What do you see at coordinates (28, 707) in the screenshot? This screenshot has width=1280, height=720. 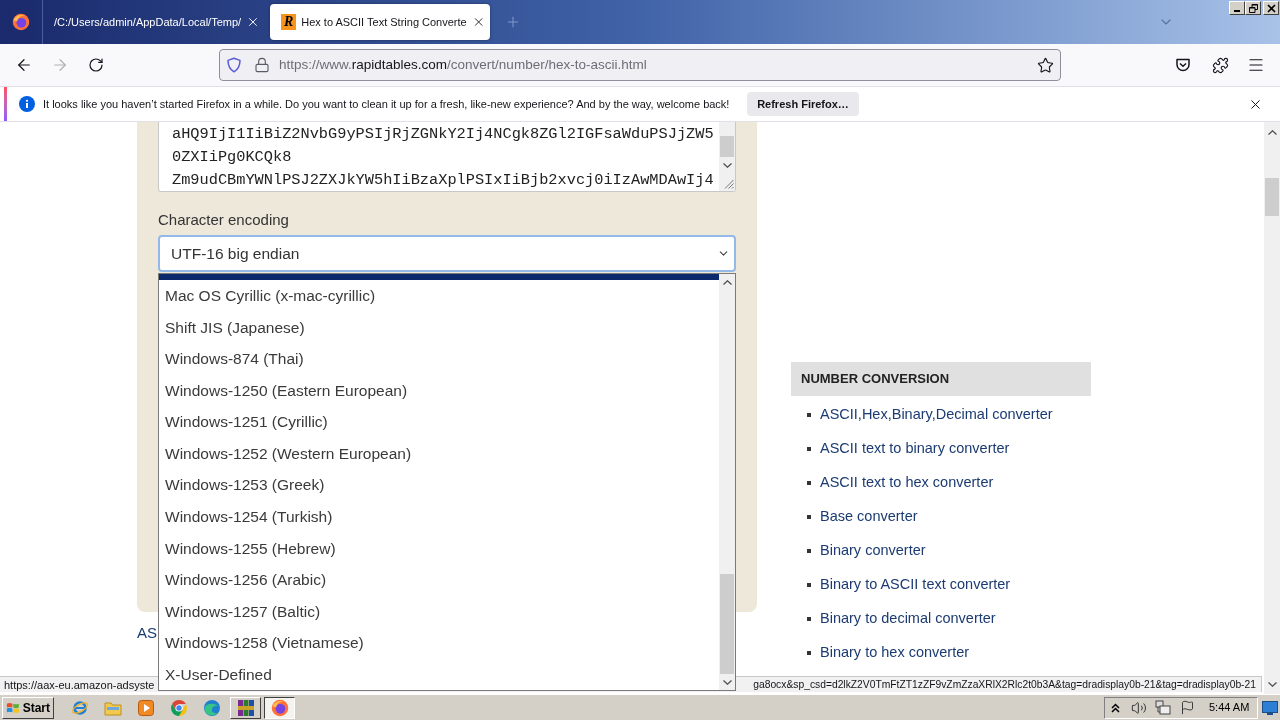 I see `start-button: Start` at bounding box center [28, 707].